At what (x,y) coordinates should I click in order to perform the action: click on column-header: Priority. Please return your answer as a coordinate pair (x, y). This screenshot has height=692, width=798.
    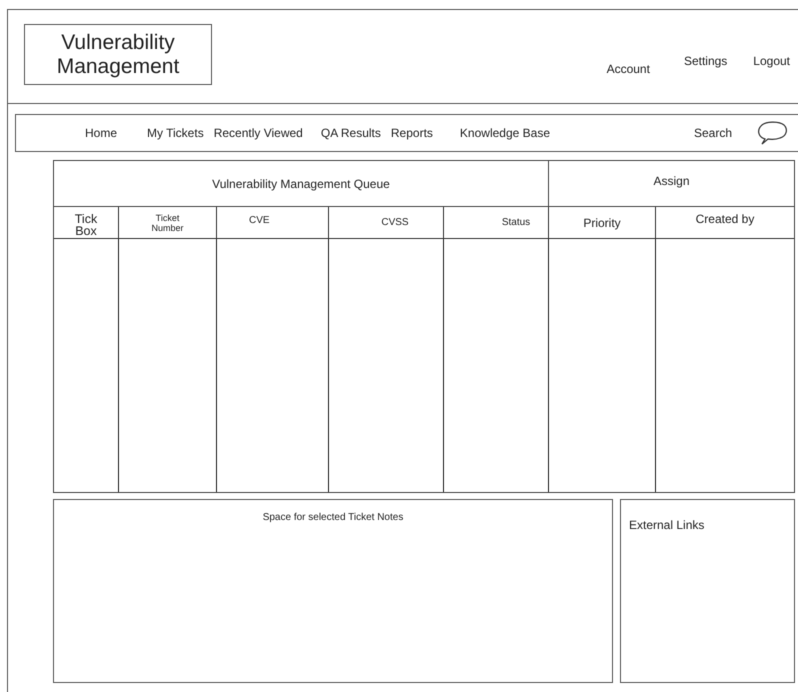
    Looking at the image, I should click on (602, 223).